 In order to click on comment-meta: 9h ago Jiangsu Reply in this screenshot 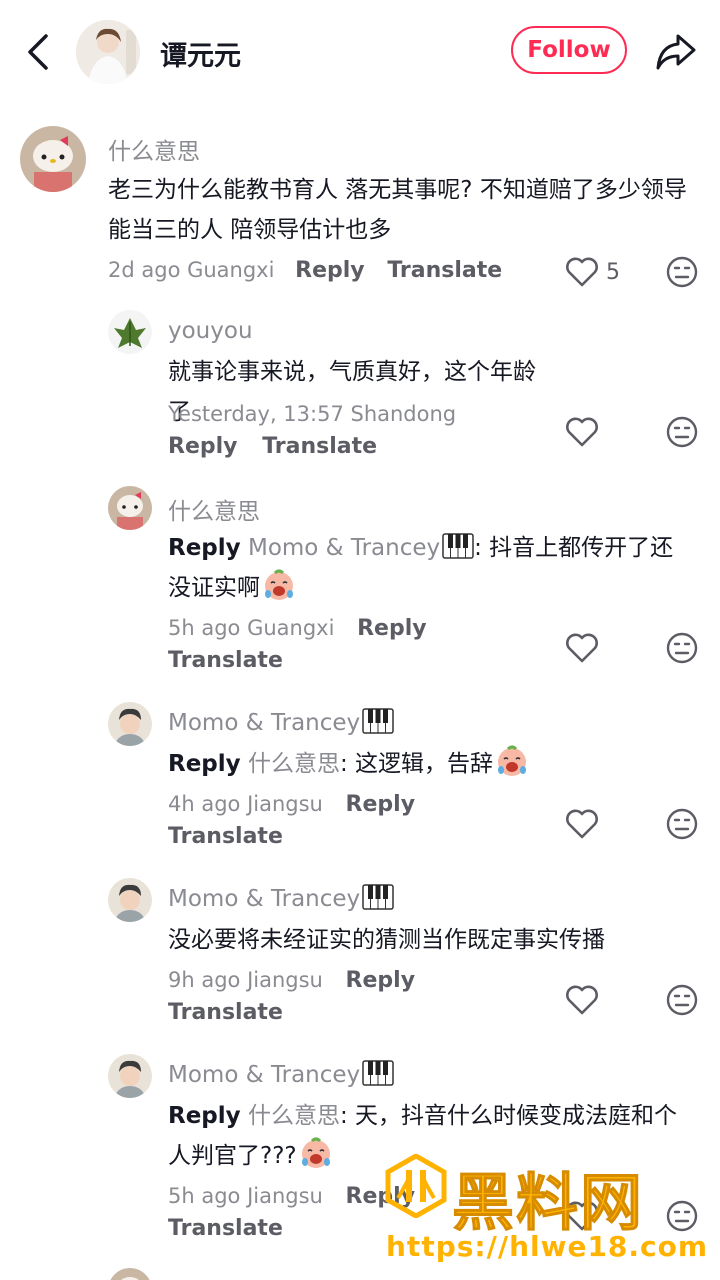, I will do `click(291, 980)`.